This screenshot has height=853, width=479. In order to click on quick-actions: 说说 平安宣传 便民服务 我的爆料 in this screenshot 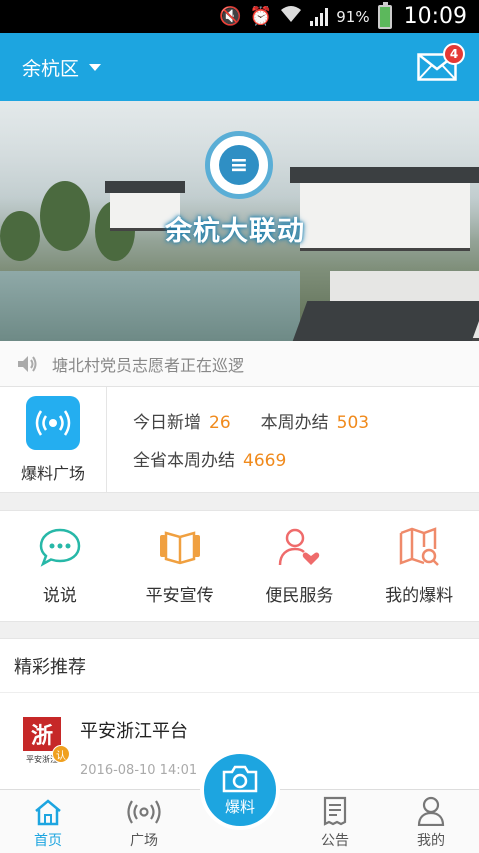, I will do `click(239, 566)`.